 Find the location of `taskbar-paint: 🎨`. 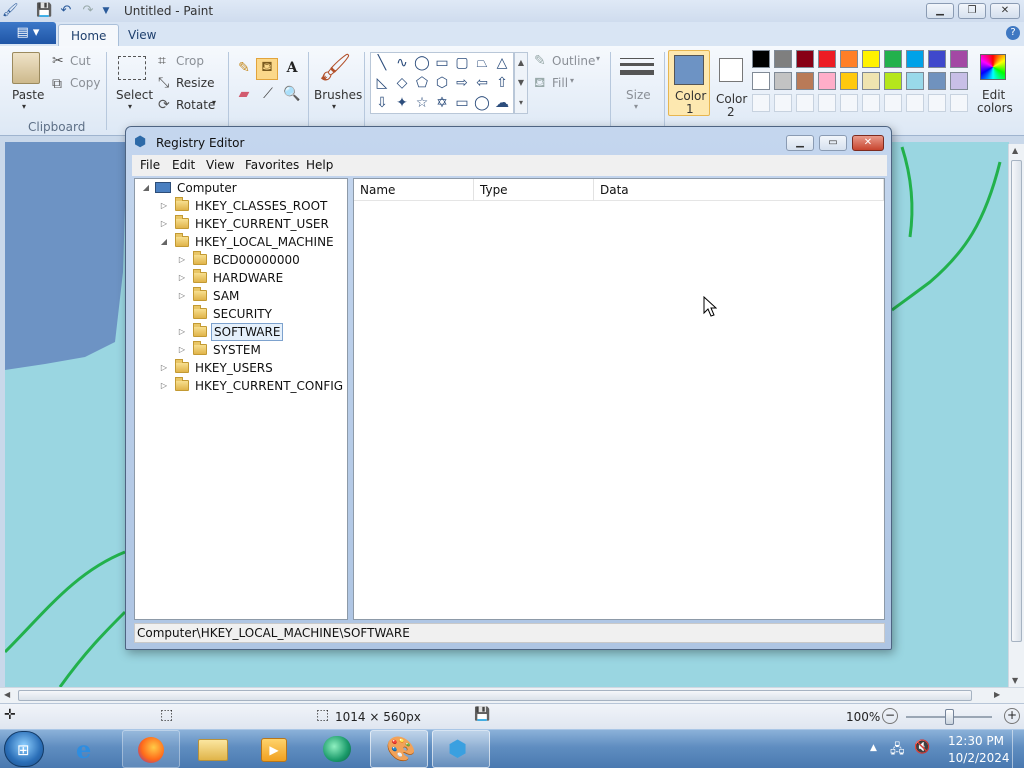

taskbar-paint: 🎨 is located at coordinates (399, 749).